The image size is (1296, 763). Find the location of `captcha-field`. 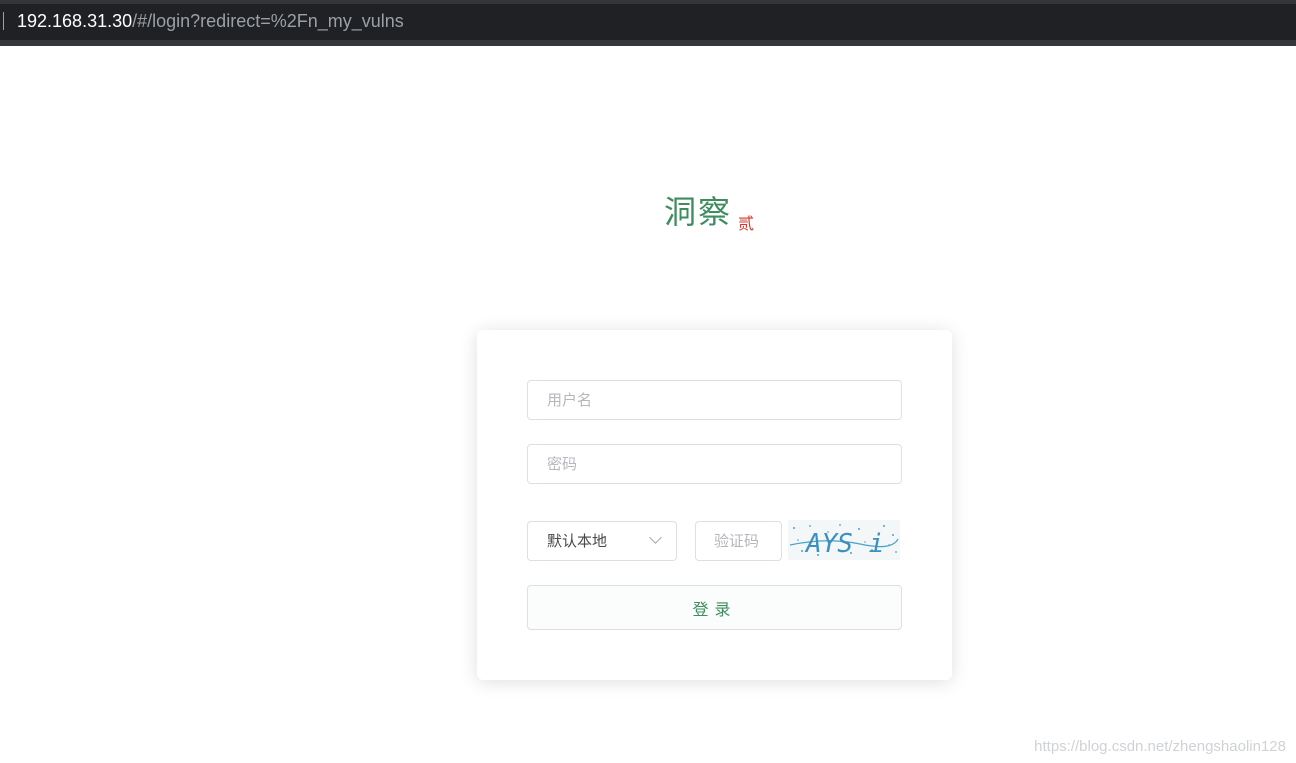

captcha-field is located at coordinates (738, 541).